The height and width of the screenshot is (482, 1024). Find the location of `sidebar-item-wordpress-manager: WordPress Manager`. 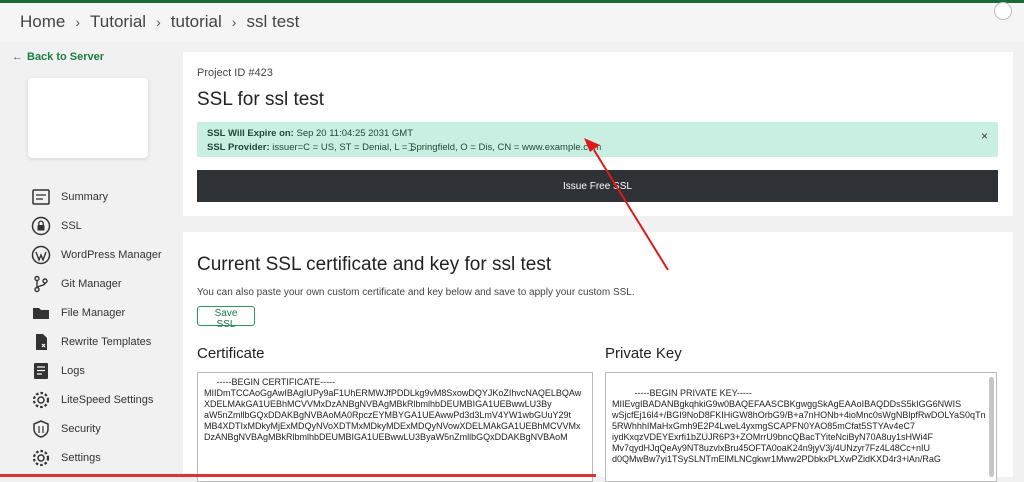

sidebar-item-wordpress-manager: WordPress Manager is located at coordinates (96, 254).